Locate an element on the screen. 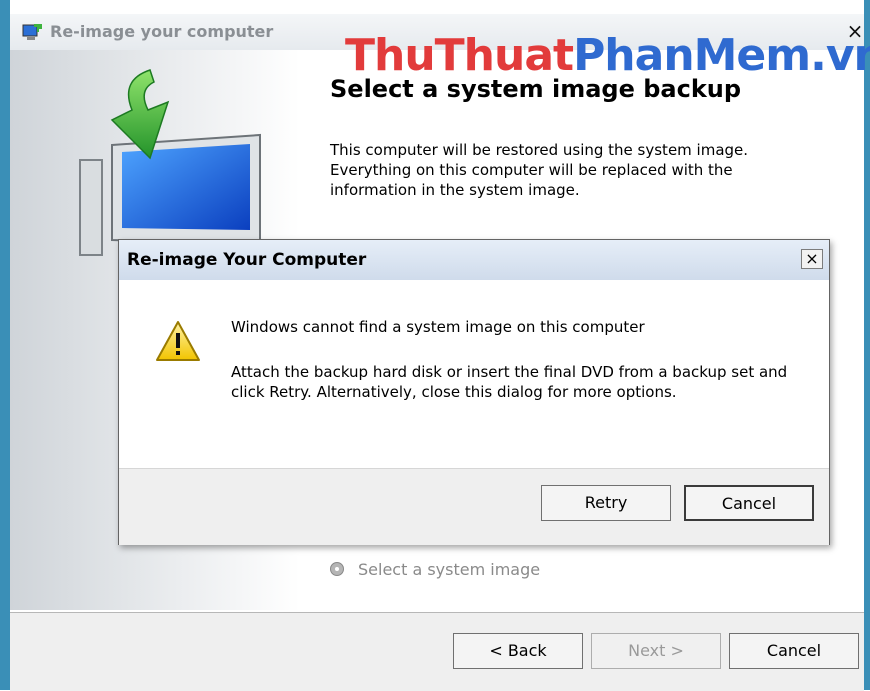 This screenshot has height=691, width=870. watermark: ThuThuatPhanMem.vn is located at coordinates (607, 55).